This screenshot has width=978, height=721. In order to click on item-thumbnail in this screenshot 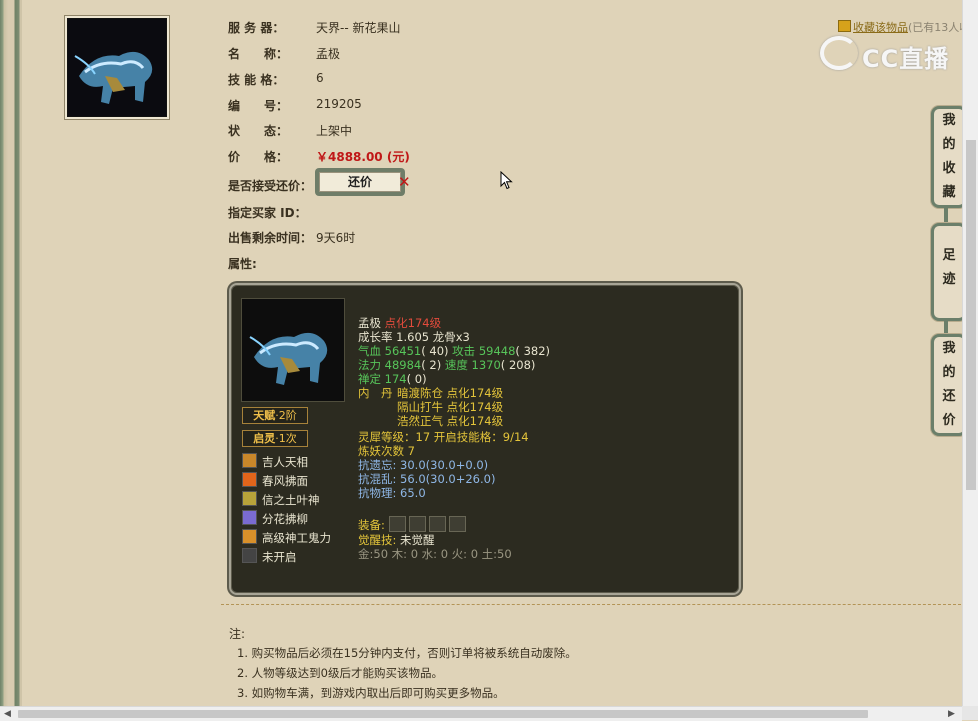, I will do `click(117, 67)`.